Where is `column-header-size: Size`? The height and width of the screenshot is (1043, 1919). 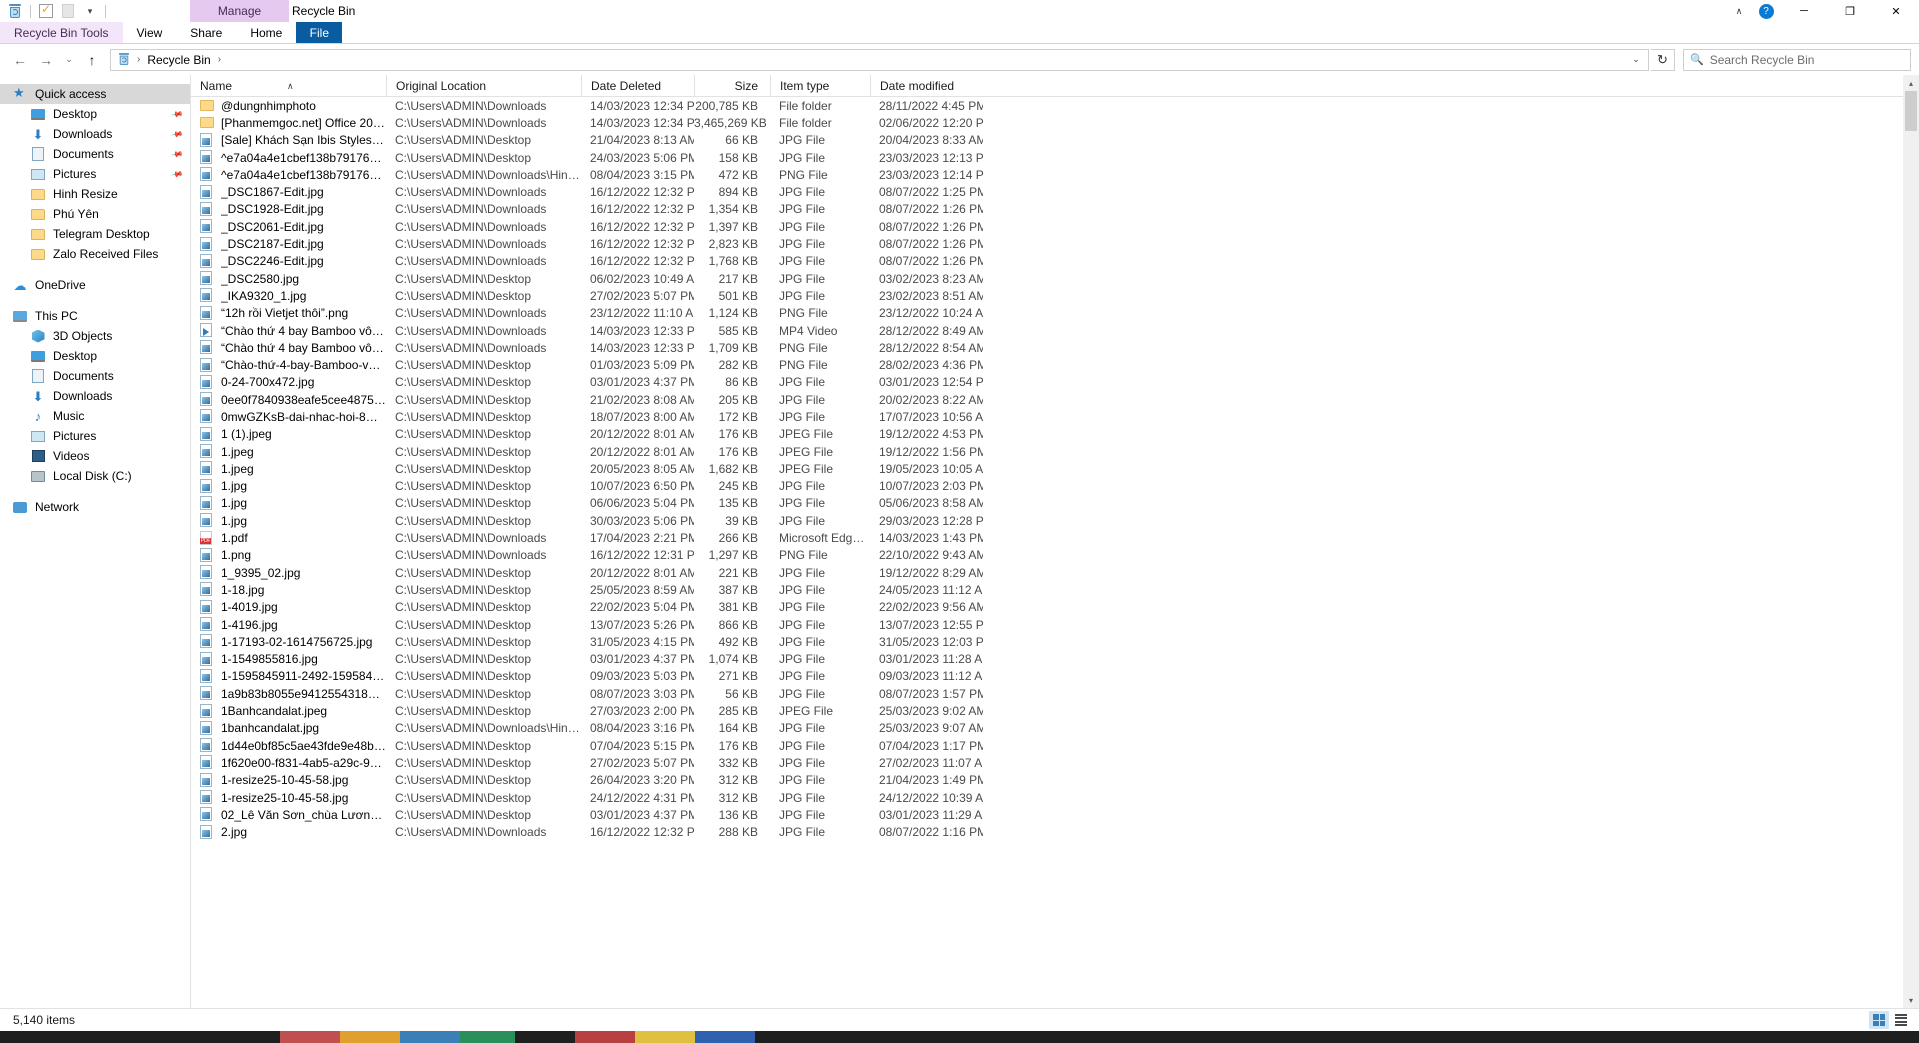
column-header-size: Size is located at coordinates (732, 85).